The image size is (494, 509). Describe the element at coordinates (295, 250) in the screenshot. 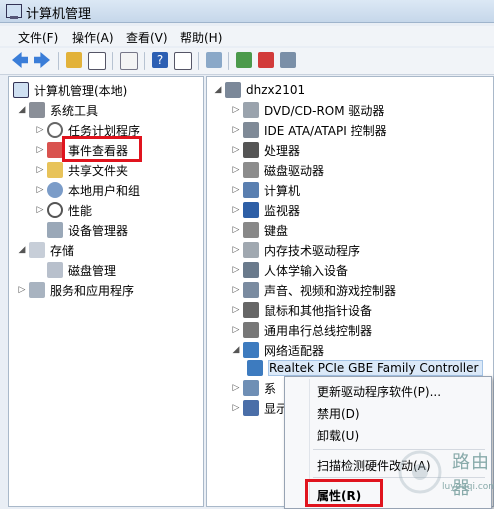

I see `device-category: ▷ 内存技术驱动程序` at that location.